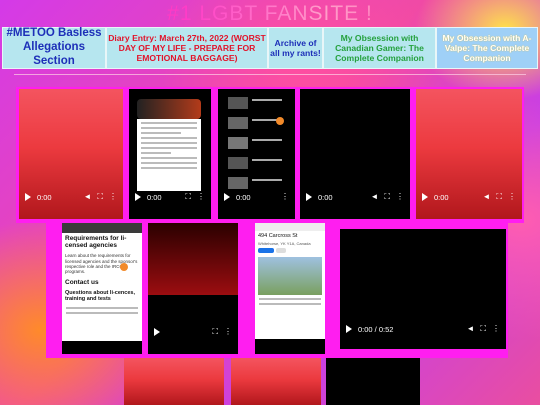 Image resolution: width=540 pixels, height=405 pixels. I want to click on nav-link-archive: Archive of all my rants!, so click(295, 48).